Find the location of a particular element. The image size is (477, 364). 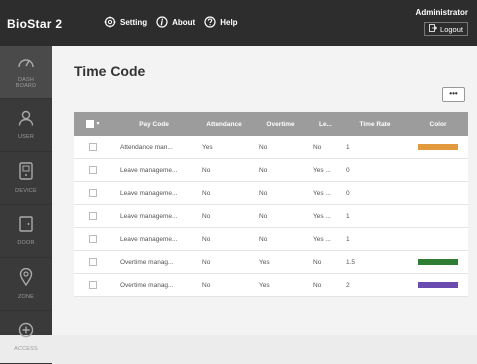

cell-time-rate: 1.5 is located at coordinates (351, 262).